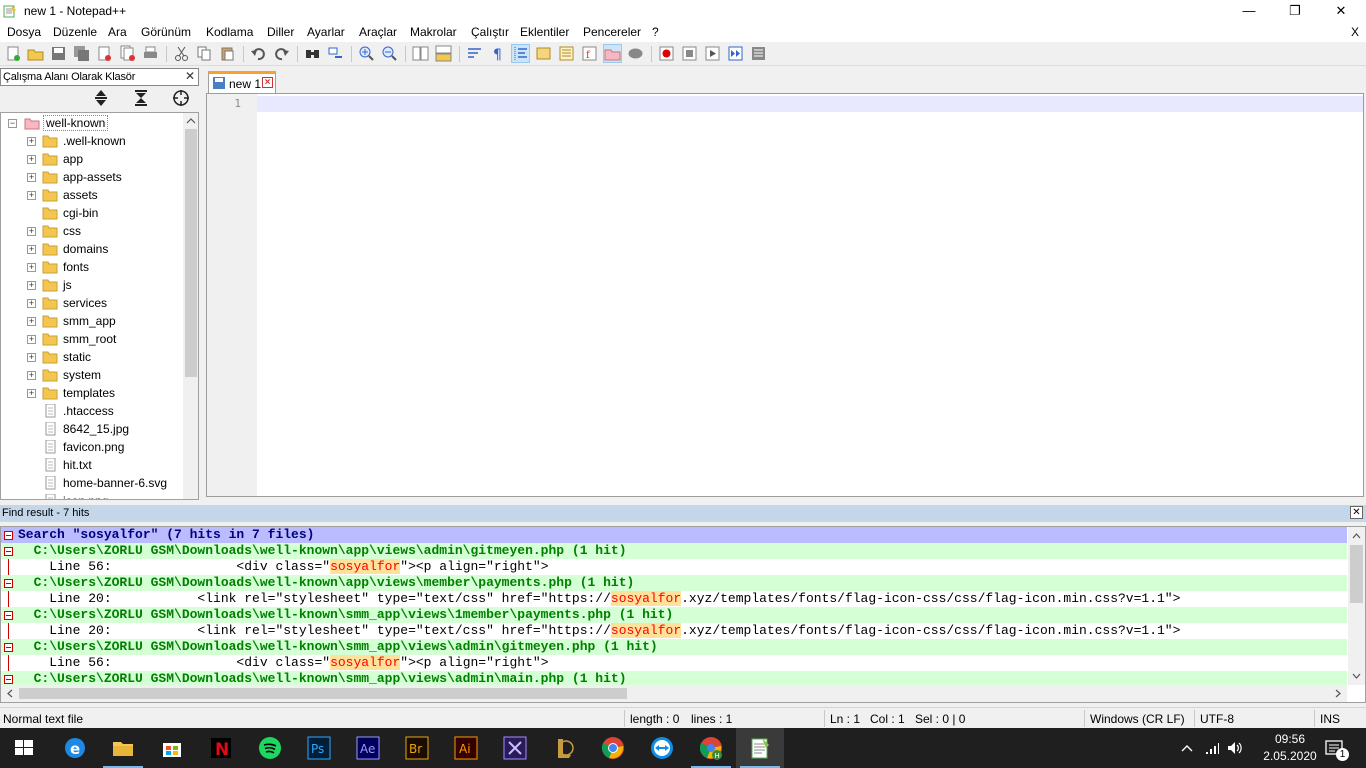 Image resolution: width=1366 pixels, height=768 pixels. What do you see at coordinates (127, 53) in the screenshot?
I see `close-all-icon` at bounding box center [127, 53].